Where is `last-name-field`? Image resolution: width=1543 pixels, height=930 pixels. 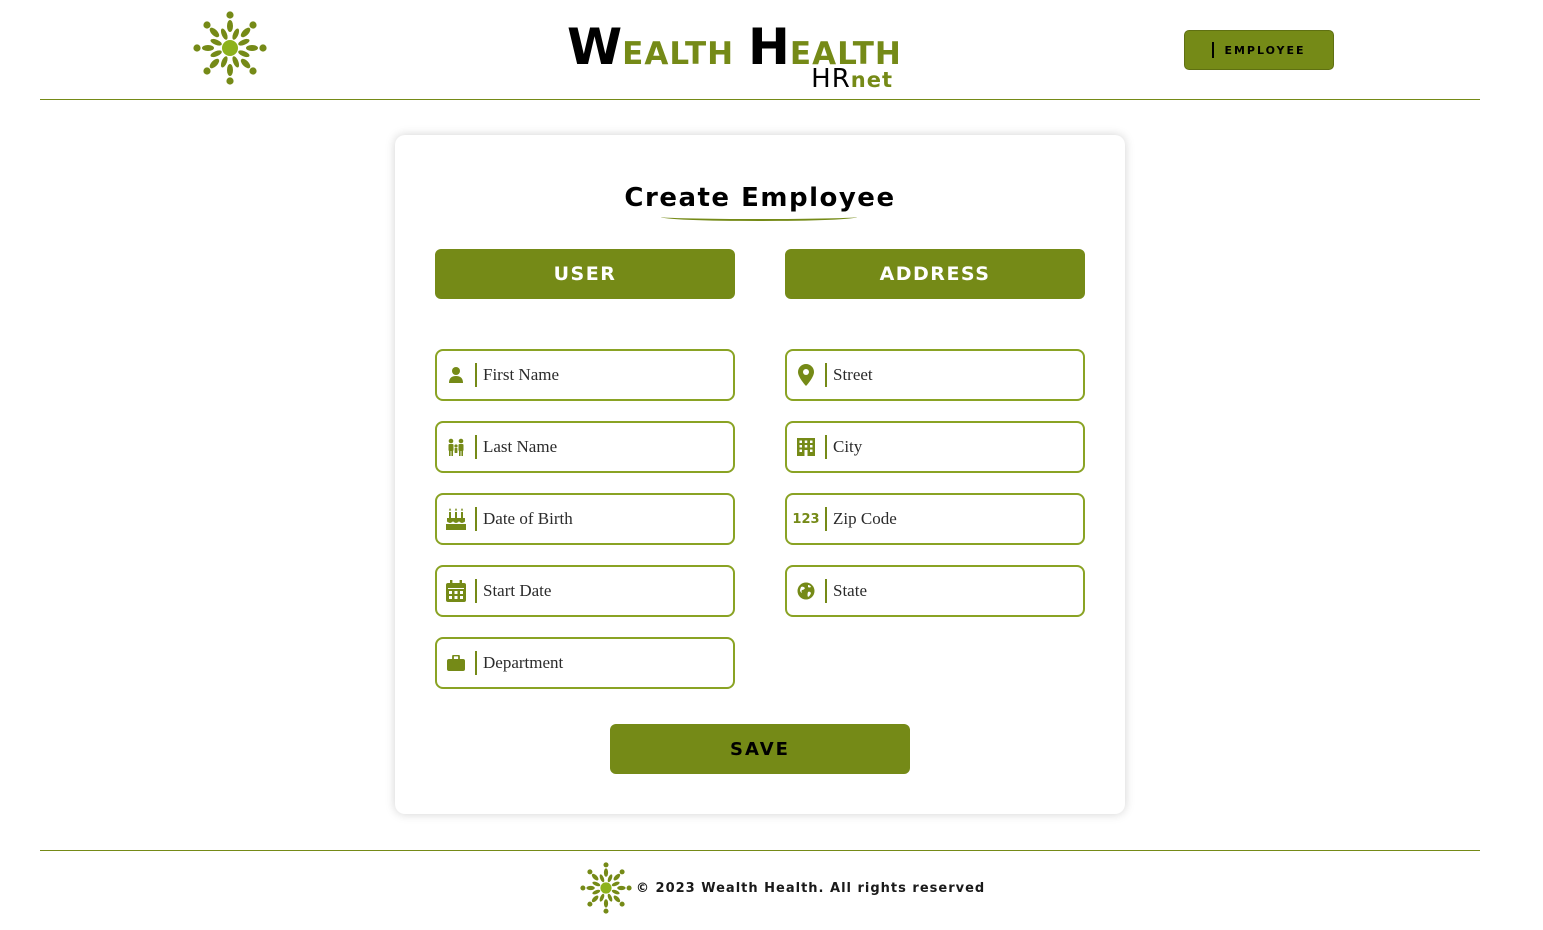 last-name-field is located at coordinates (585, 447).